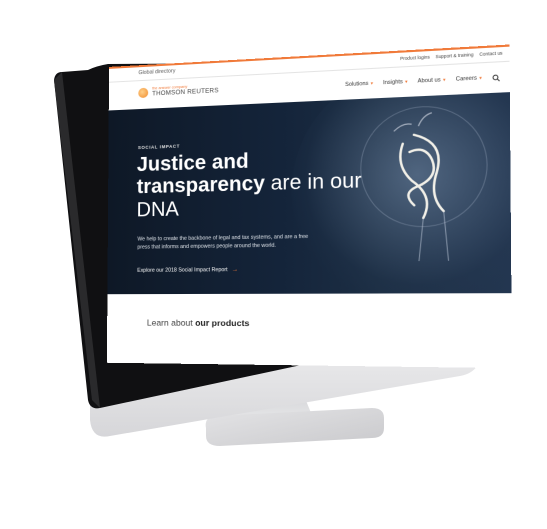  What do you see at coordinates (309, 331) in the screenshot?
I see `products-section: Learn about our products` at bounding box center [309, 331].